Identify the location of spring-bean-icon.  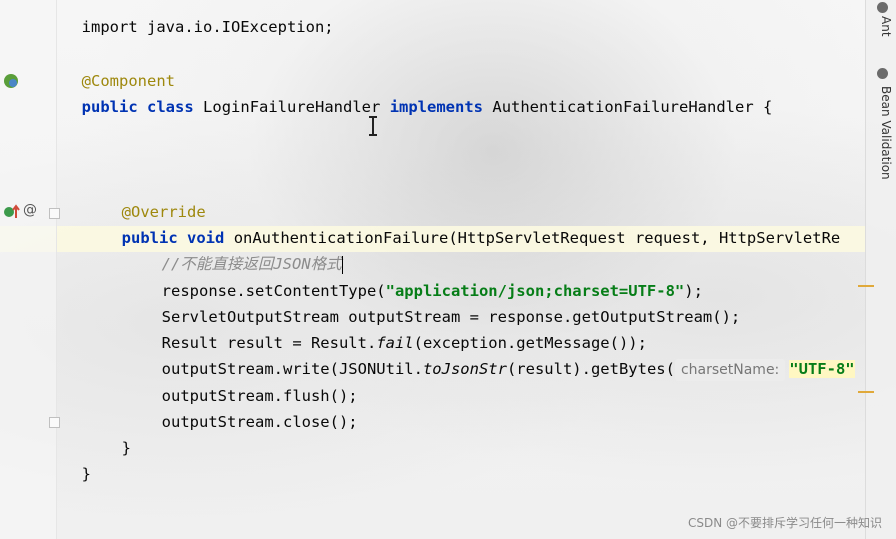
(11, 81).